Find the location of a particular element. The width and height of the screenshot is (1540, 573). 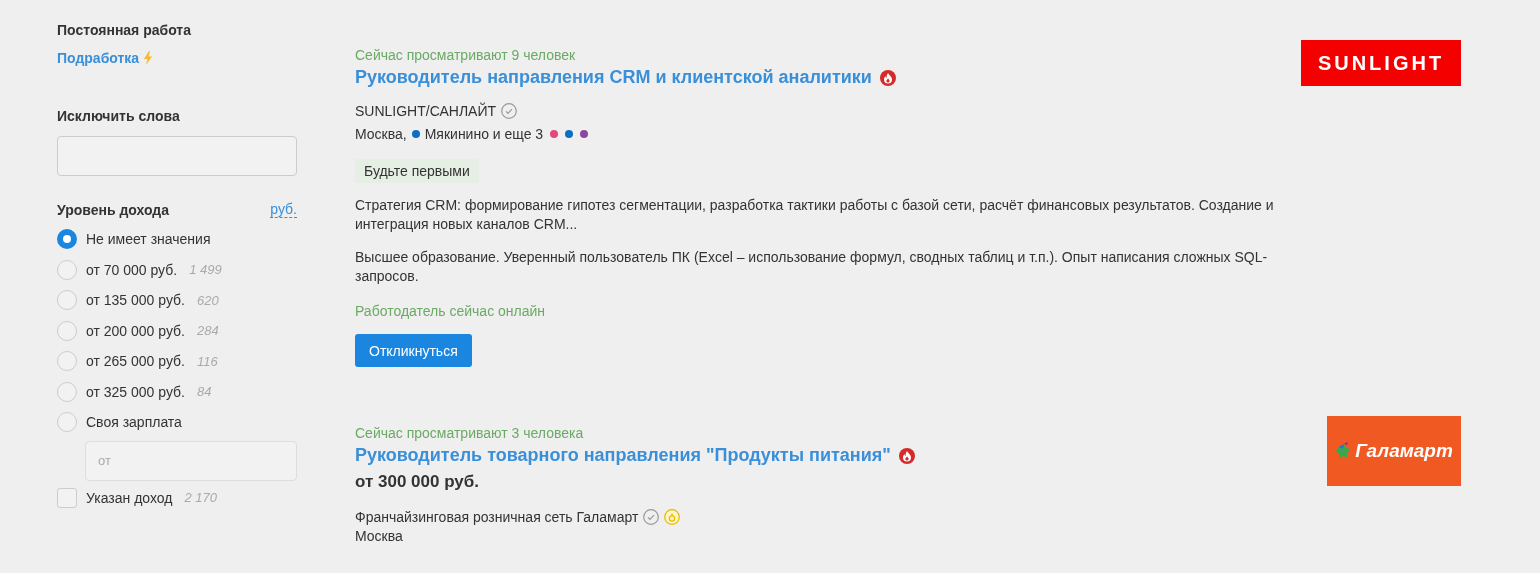

option-count: 116 is located at coordinates (207, 361).